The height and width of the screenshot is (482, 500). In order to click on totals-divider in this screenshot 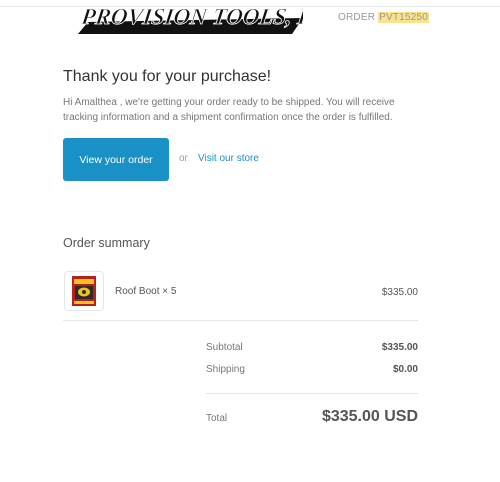, I will do `click(312, 393)`.